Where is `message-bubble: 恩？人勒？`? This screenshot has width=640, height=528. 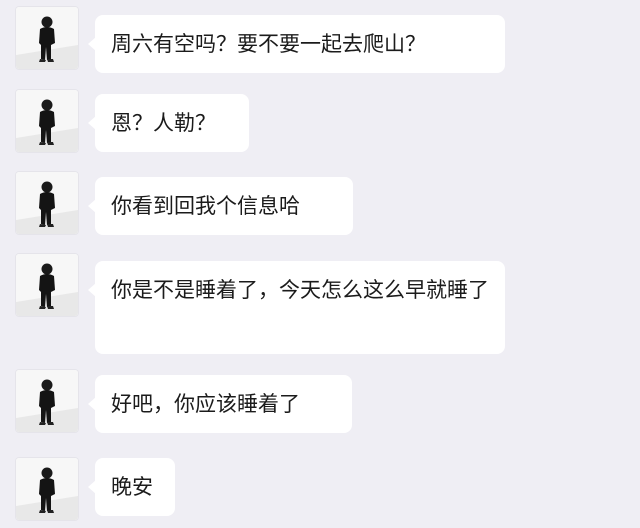
message-bubble: 恩？人勒？ is located at coordinates (168, 123).